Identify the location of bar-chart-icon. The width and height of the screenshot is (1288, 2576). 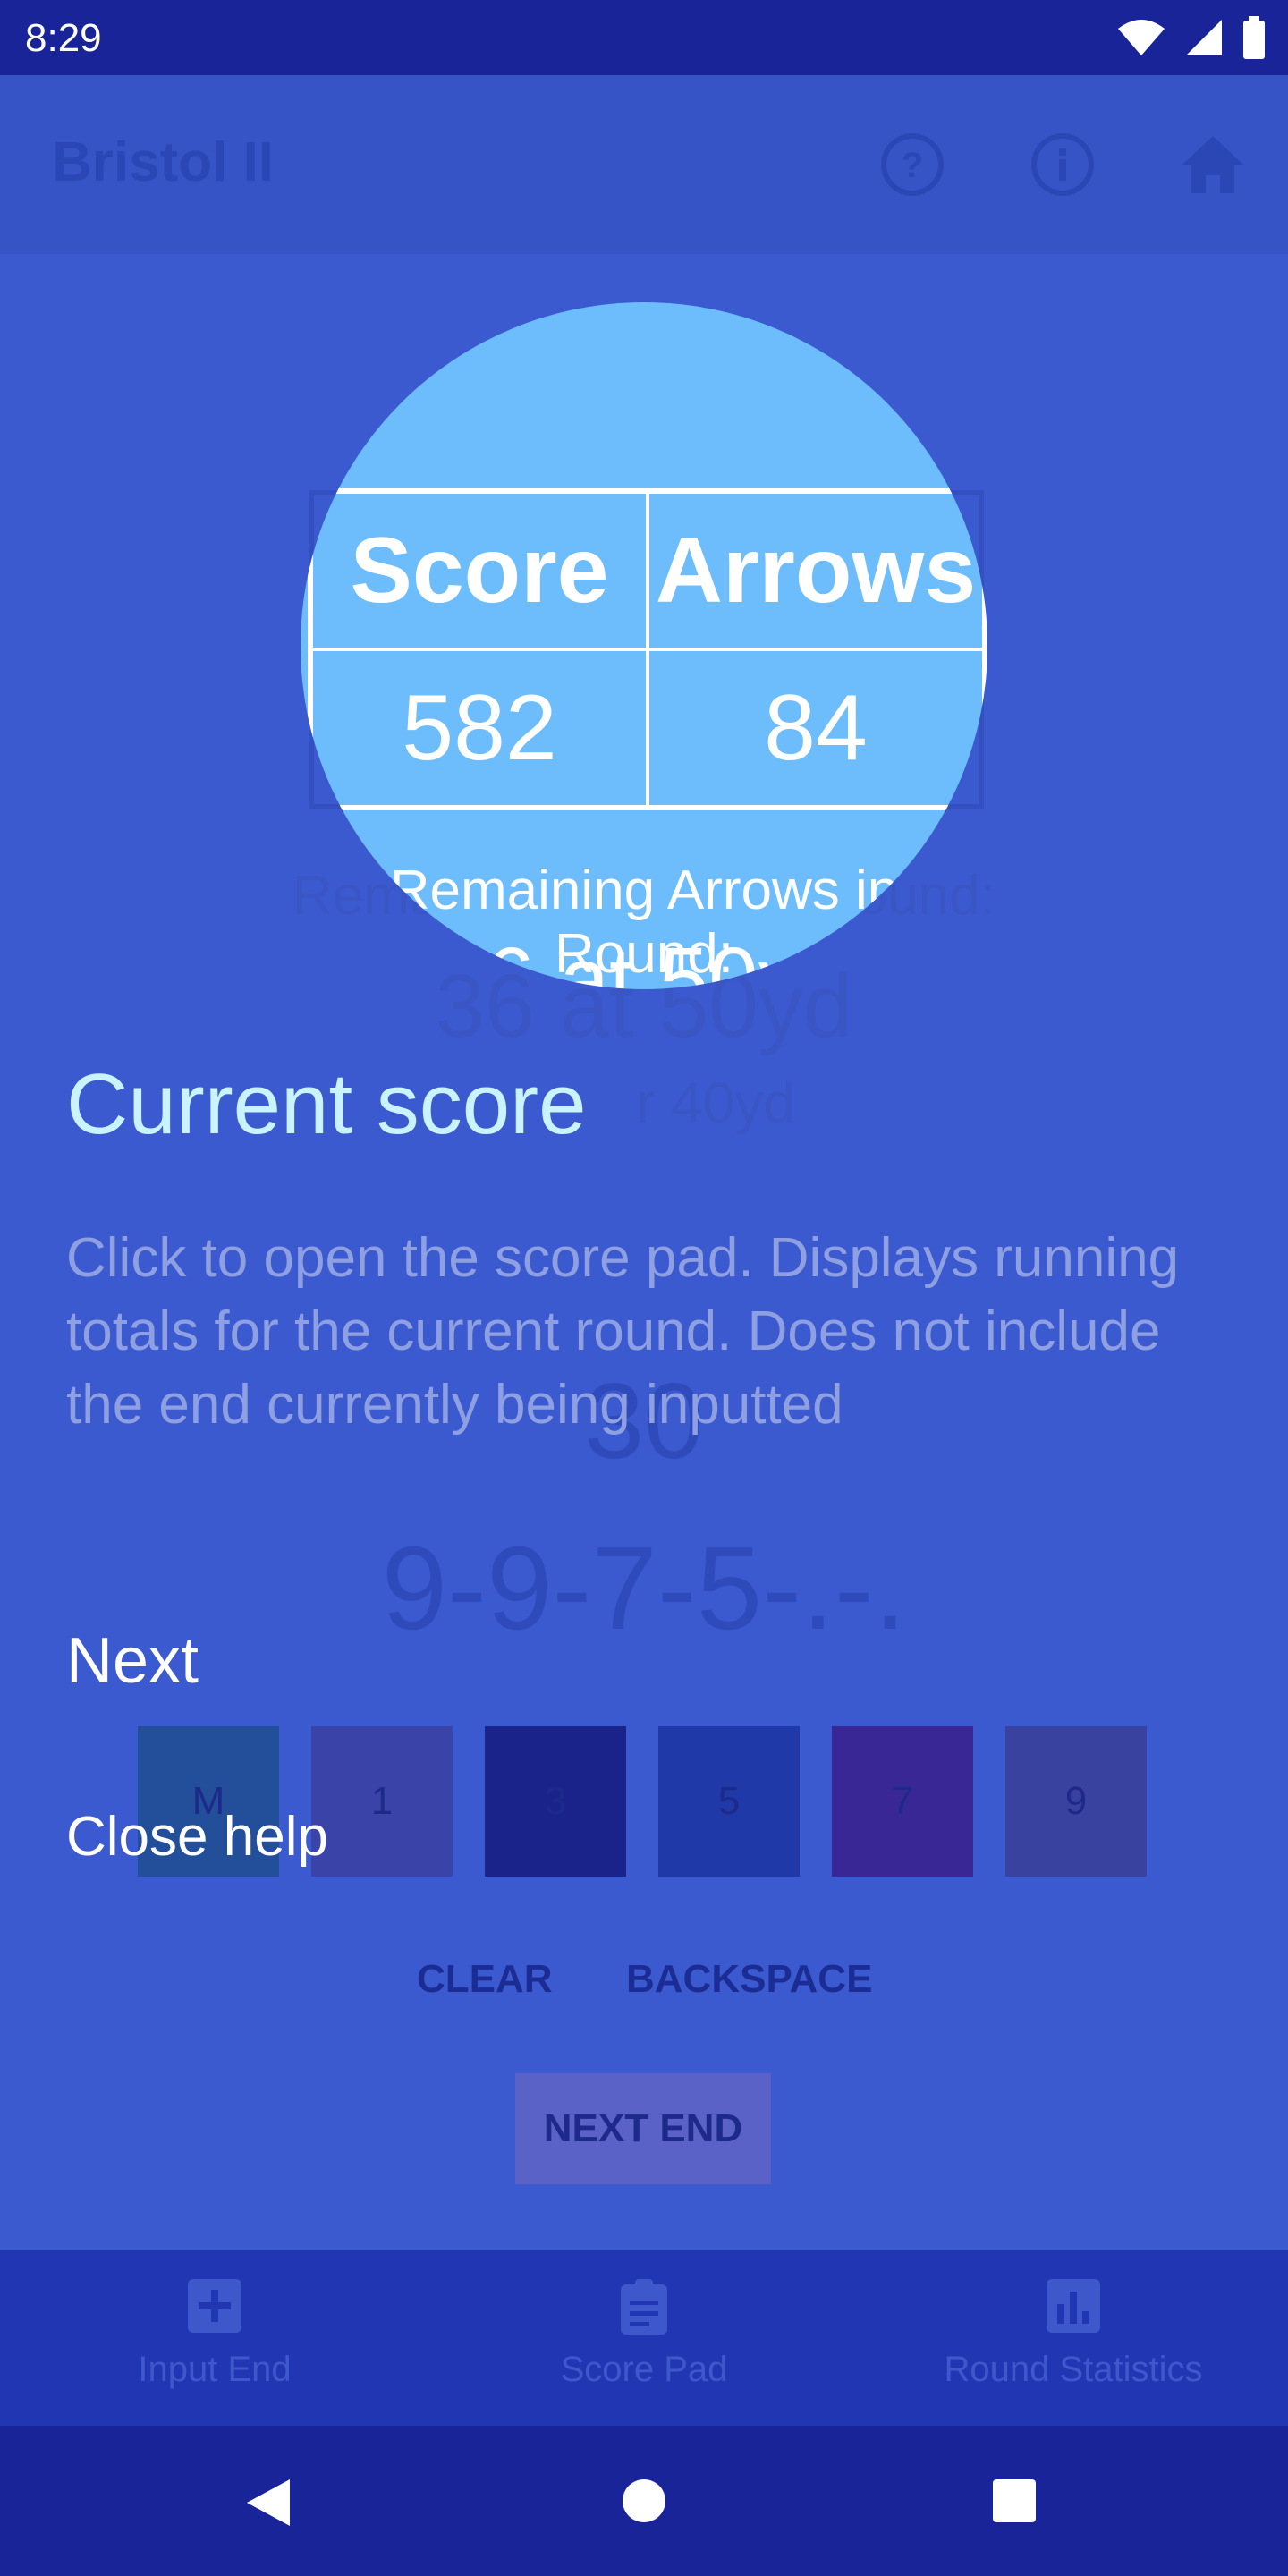
(1073, 2306).